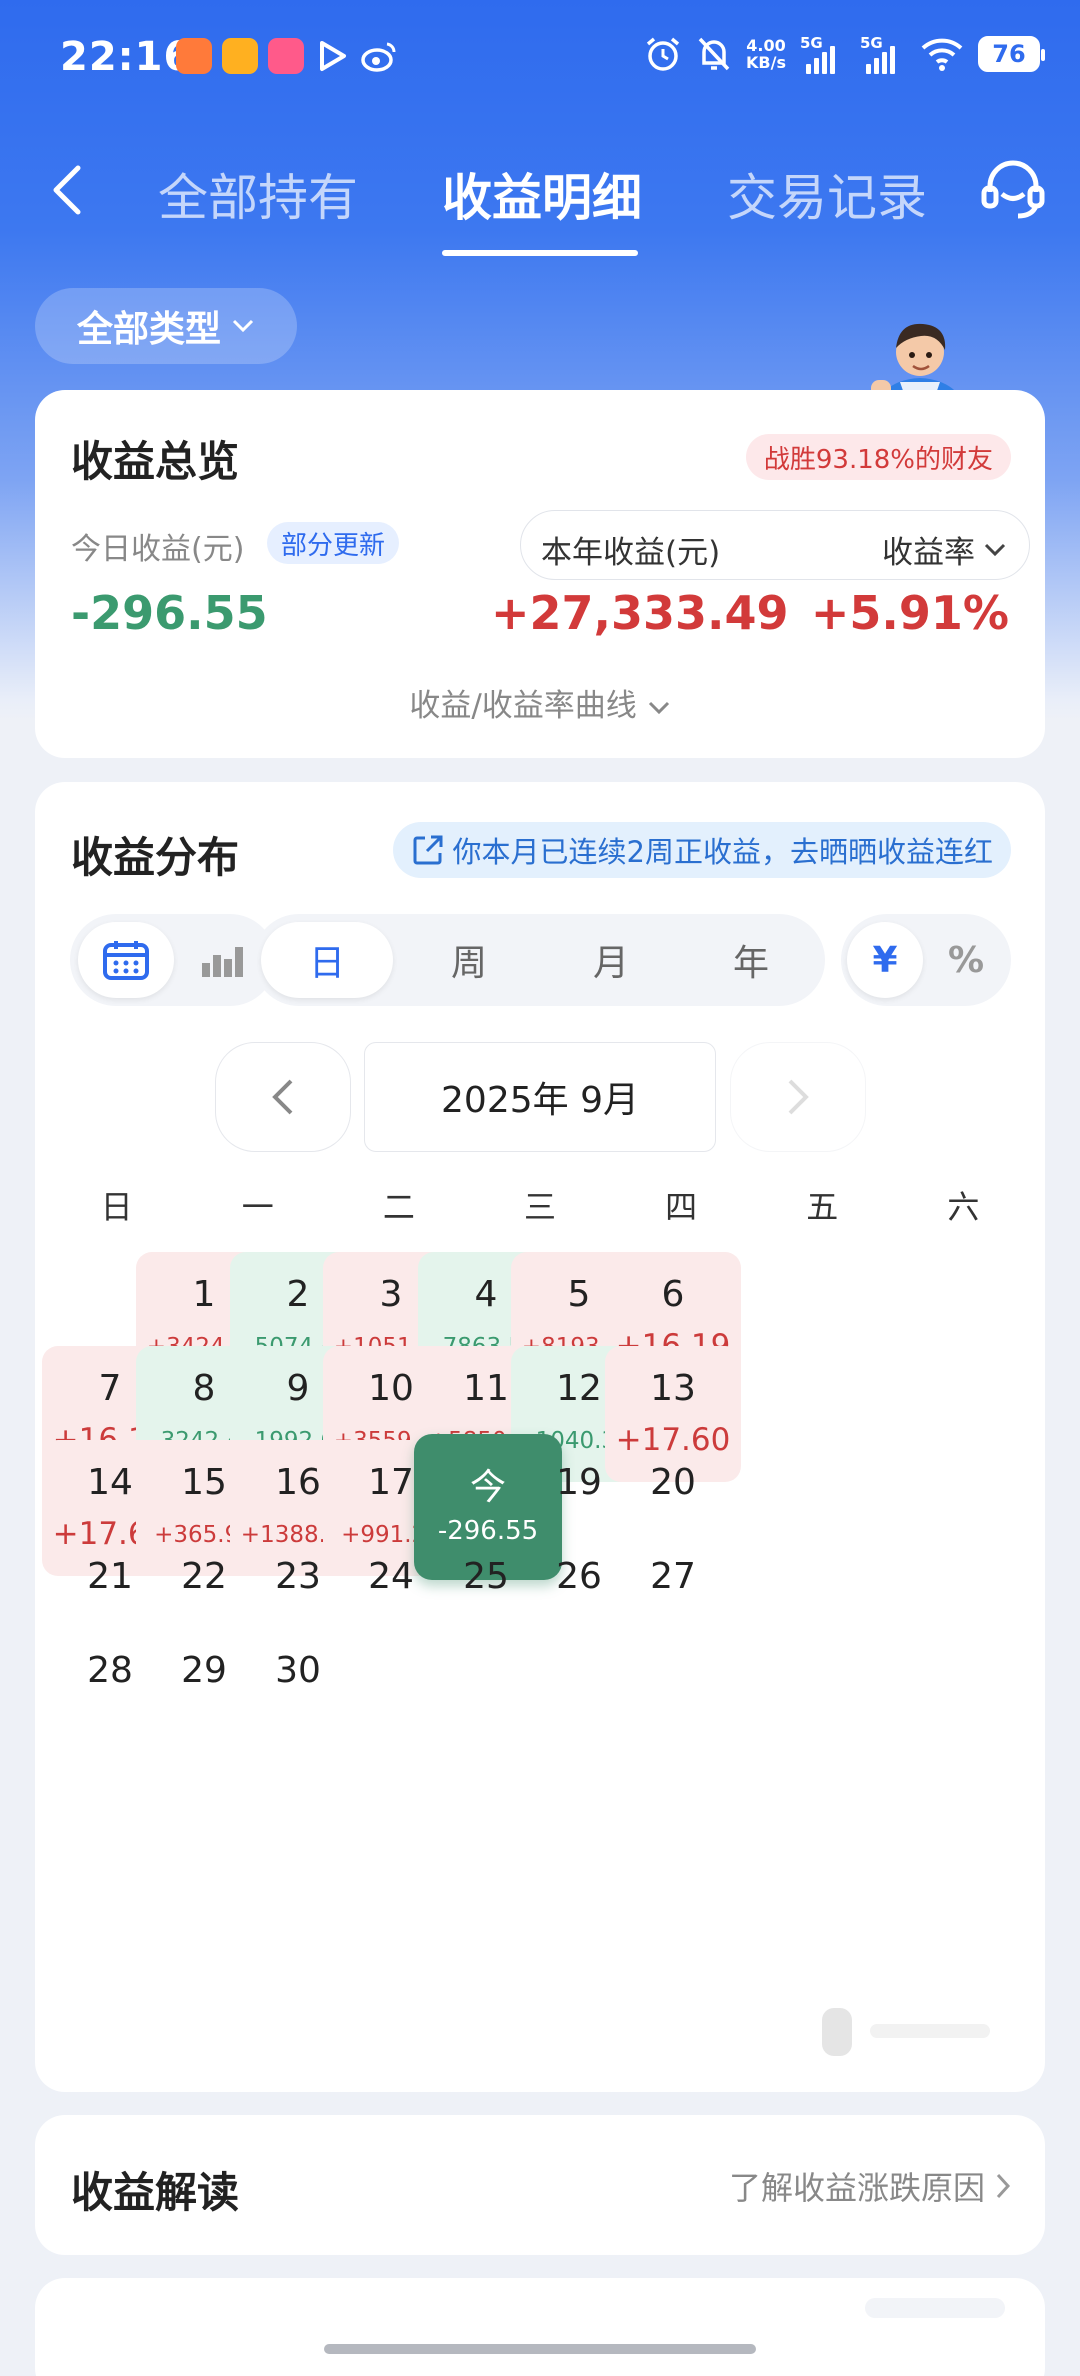 The image size is (1080, 2376). What do you see at coordinates (469, 960) in the screenshot?
I see `period-week: 周` at bounding box center [469, 960].